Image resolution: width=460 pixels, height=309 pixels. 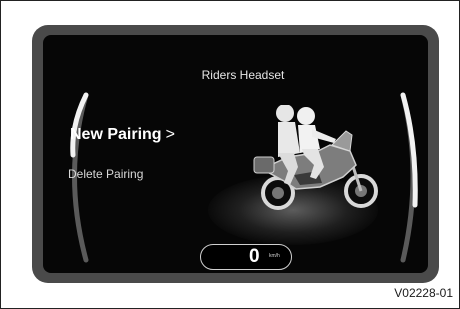 I want to click on speed-unit: km/h, so click(x=274, y=256).